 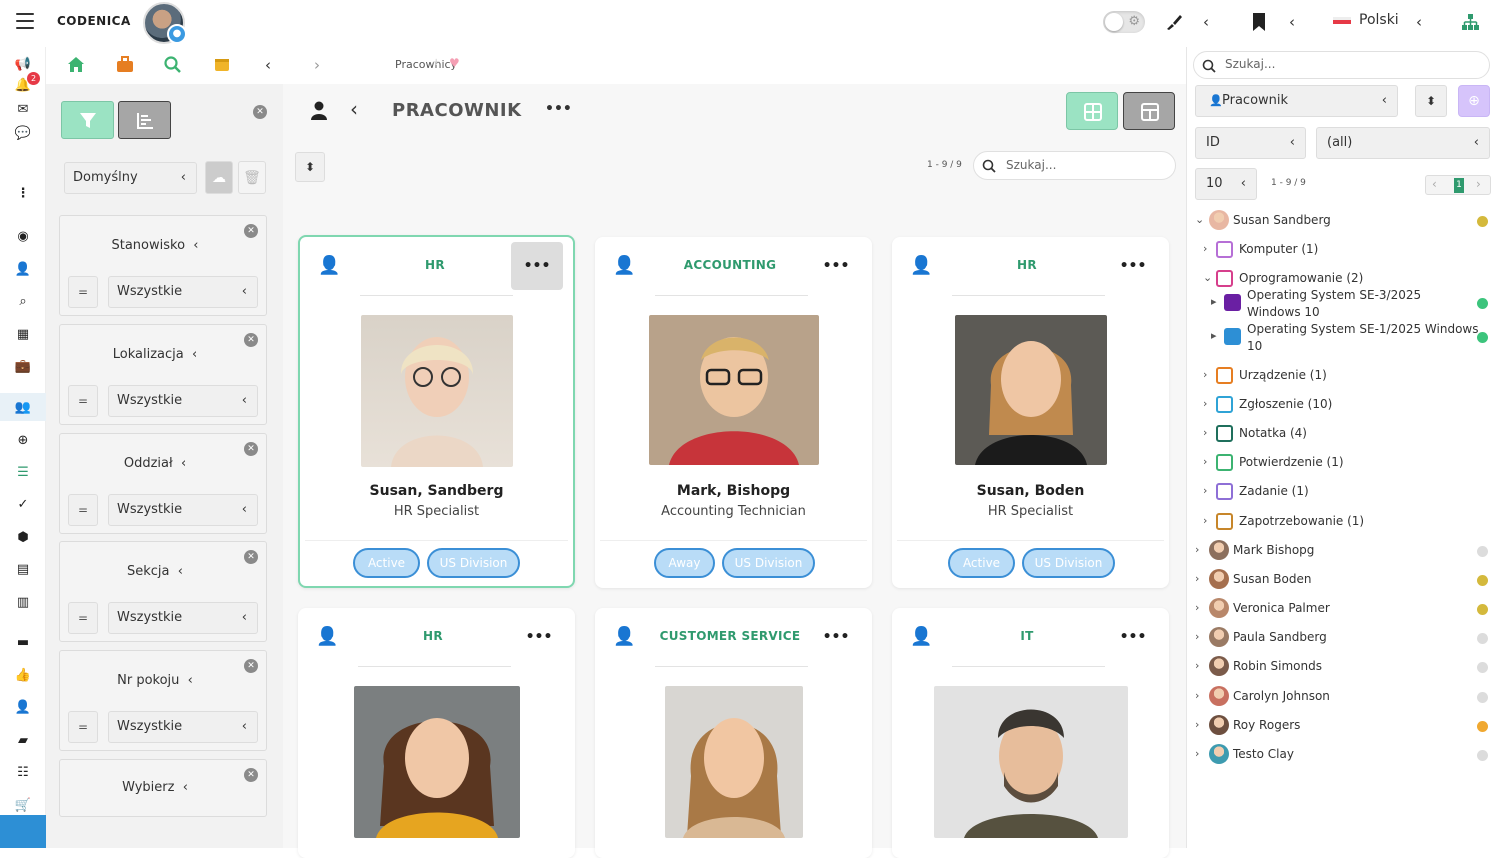 What do you see at coordinates (1250, 143) in the screenshot?
I see `field-select: ID ‹` at bounding box center [1250, 143].